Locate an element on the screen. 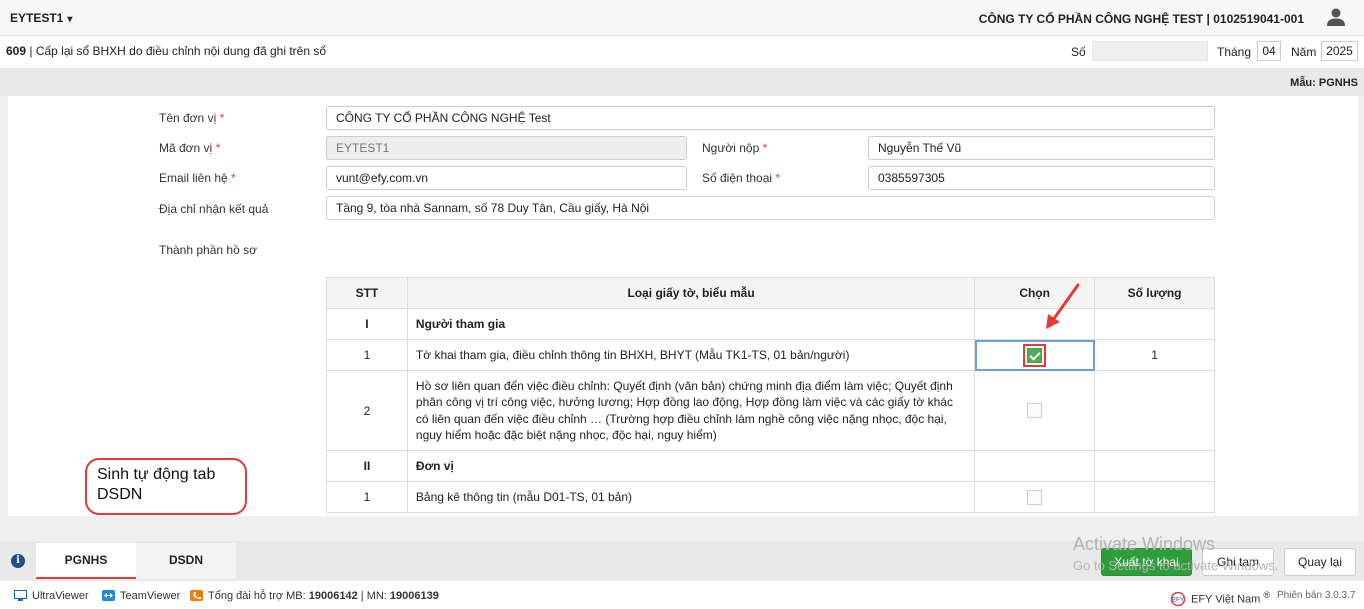 Image resolution: width=1364 pixels, height=609 pixels. ultraviewer-icon is located at coordinates (20, 595).